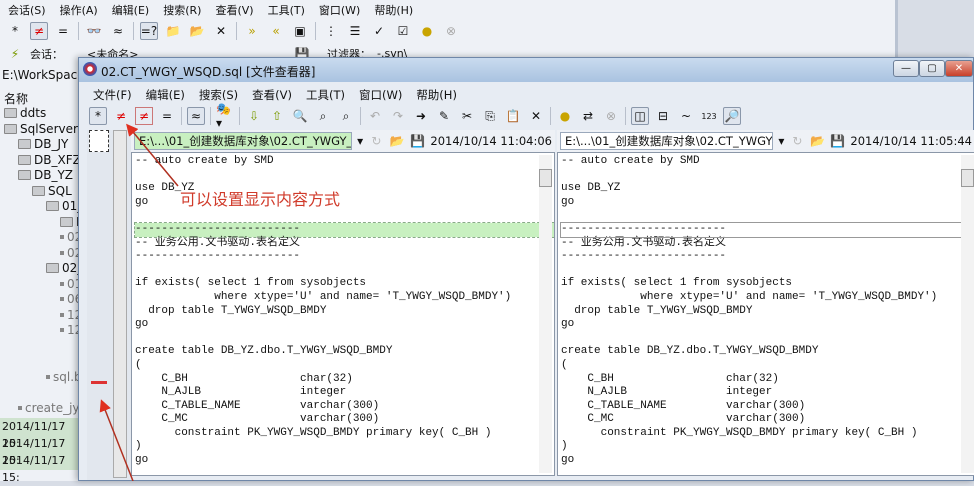 The width and height of the screenshot is (974, 486). I want to click on arrow-to-marker, so click(116, 440).